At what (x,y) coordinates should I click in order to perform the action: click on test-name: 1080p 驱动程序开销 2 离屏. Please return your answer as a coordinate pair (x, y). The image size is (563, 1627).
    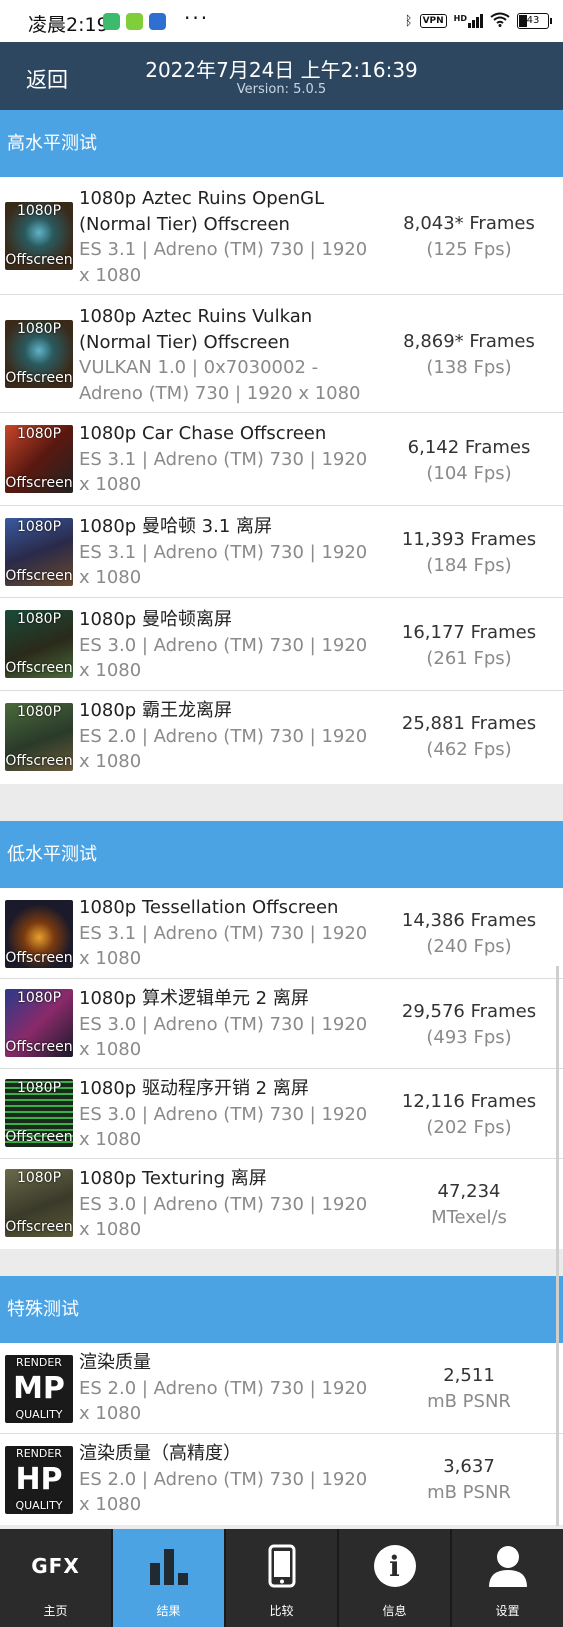
    Looking at the image, I should click on (194, 1088).